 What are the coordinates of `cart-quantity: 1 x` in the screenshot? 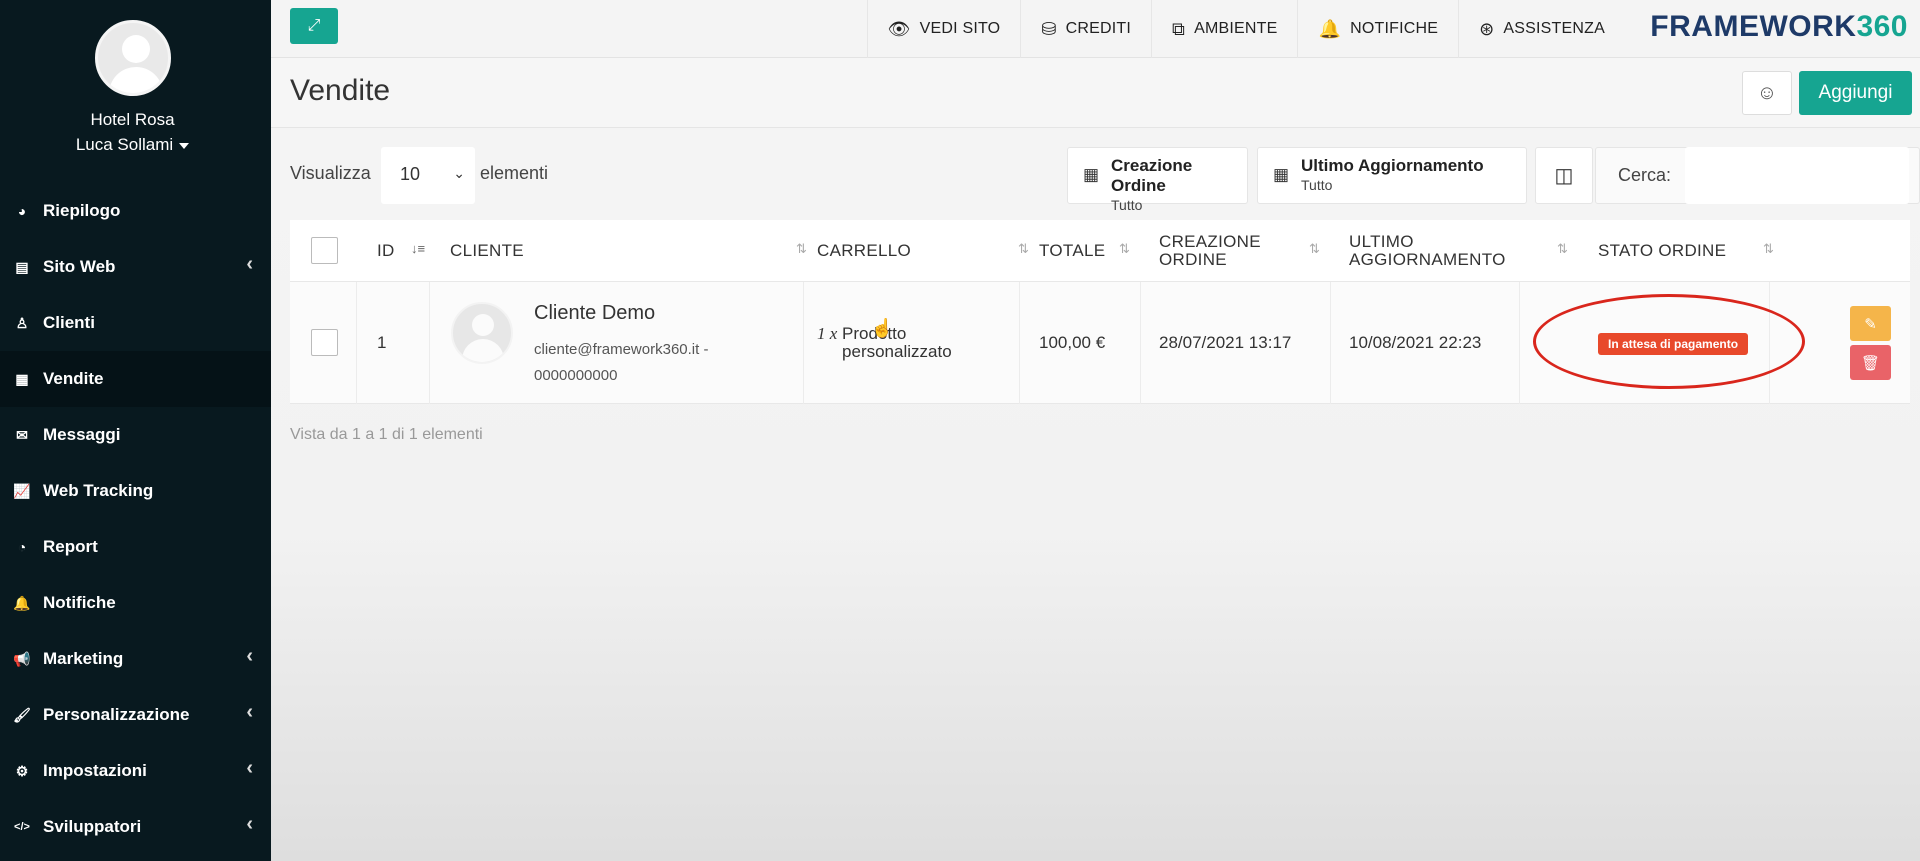 It's located at (827, 333).